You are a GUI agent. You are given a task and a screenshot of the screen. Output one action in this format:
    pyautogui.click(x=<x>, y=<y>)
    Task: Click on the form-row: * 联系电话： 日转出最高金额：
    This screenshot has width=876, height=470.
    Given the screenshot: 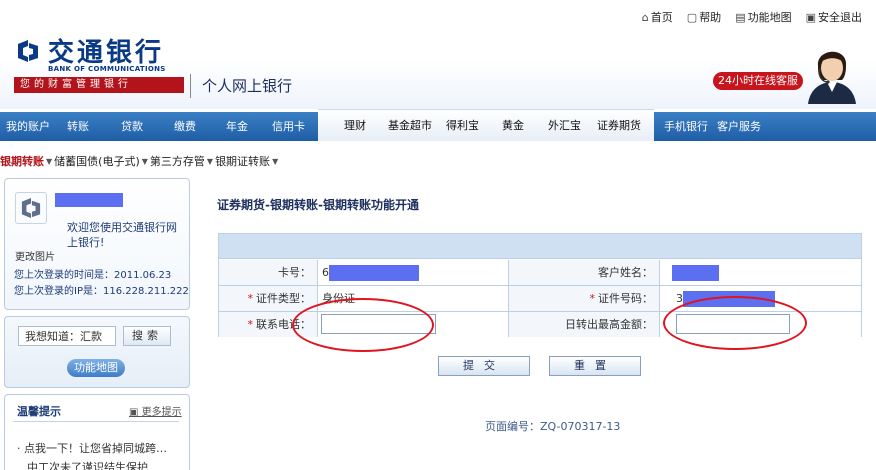 What is the action you would take?
    pyautogui.click(x=540, y=325)
    